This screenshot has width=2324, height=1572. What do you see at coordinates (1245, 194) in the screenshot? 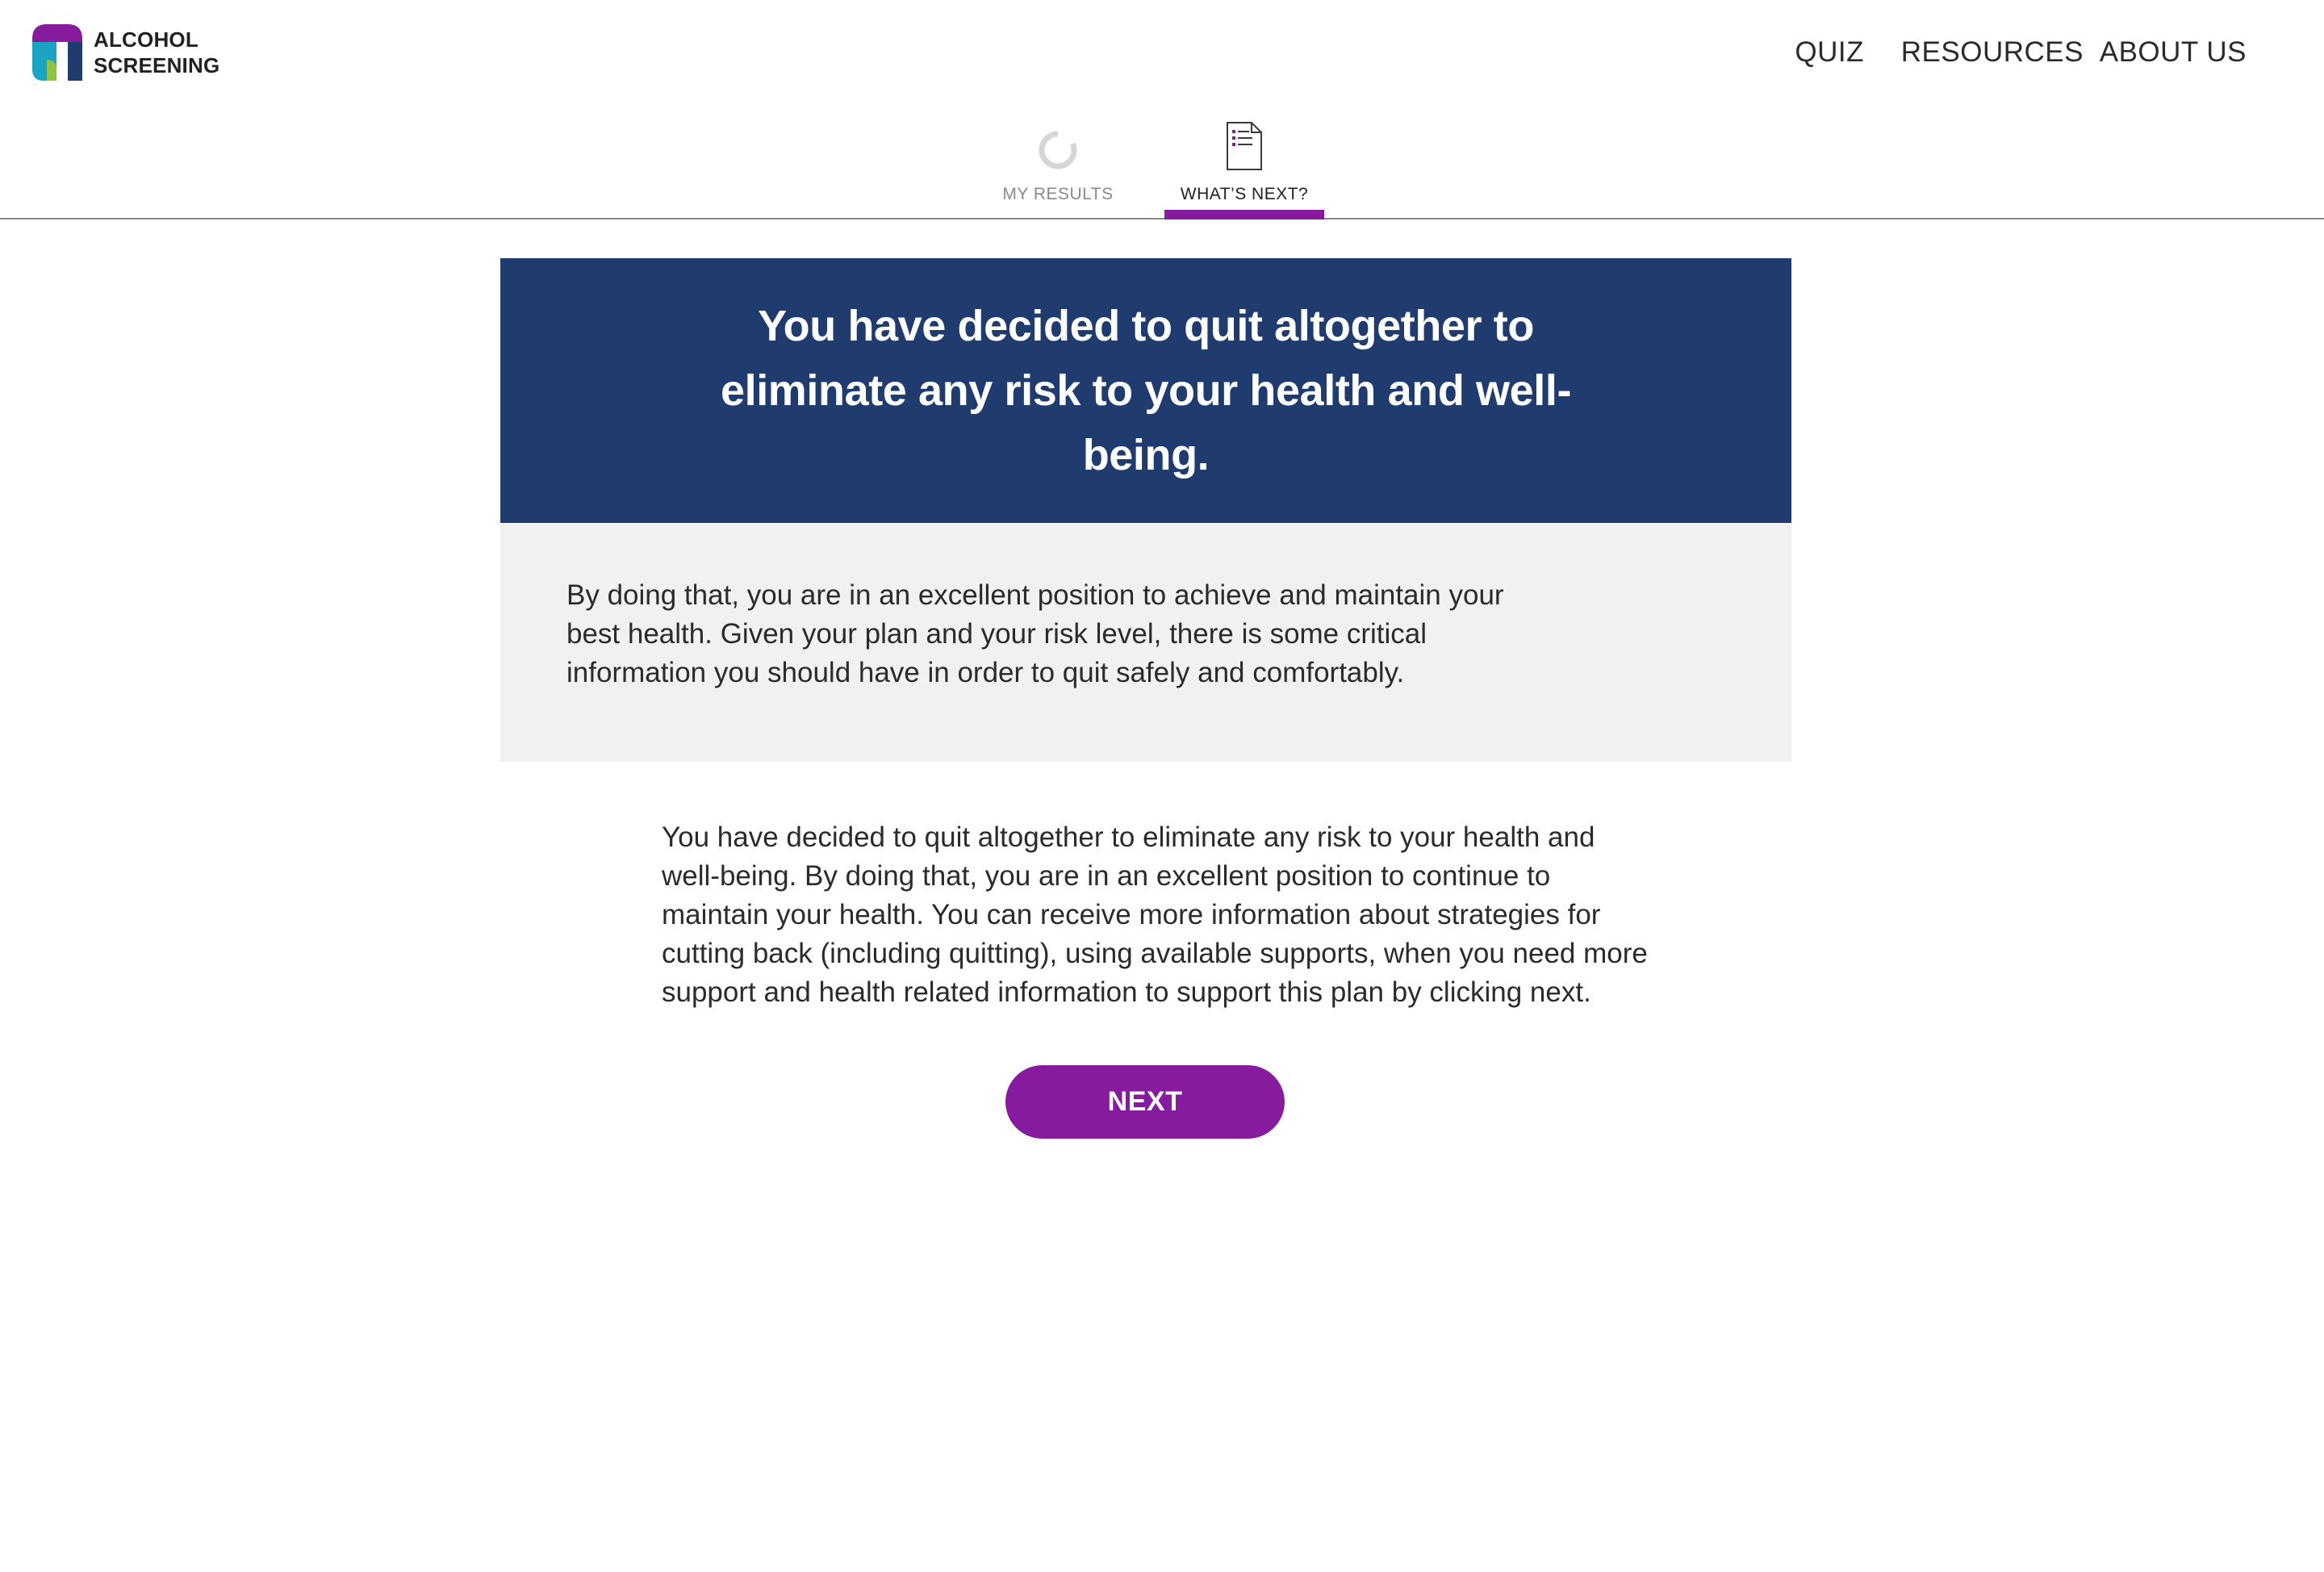
I see `tab-whats-next-label: WHAT’S NEXT?` at bounding box center [1245, 194].